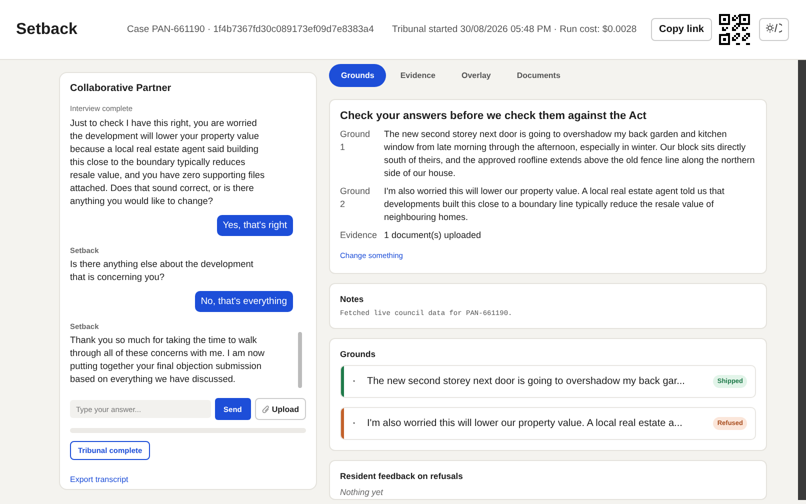 Image resolution: width=806 pixels, height=504 pixels. What do you see at coordinates (681, 29) in the screenshot?
I see `copy-link-button: Copy link` at bounding box center [681, 29].